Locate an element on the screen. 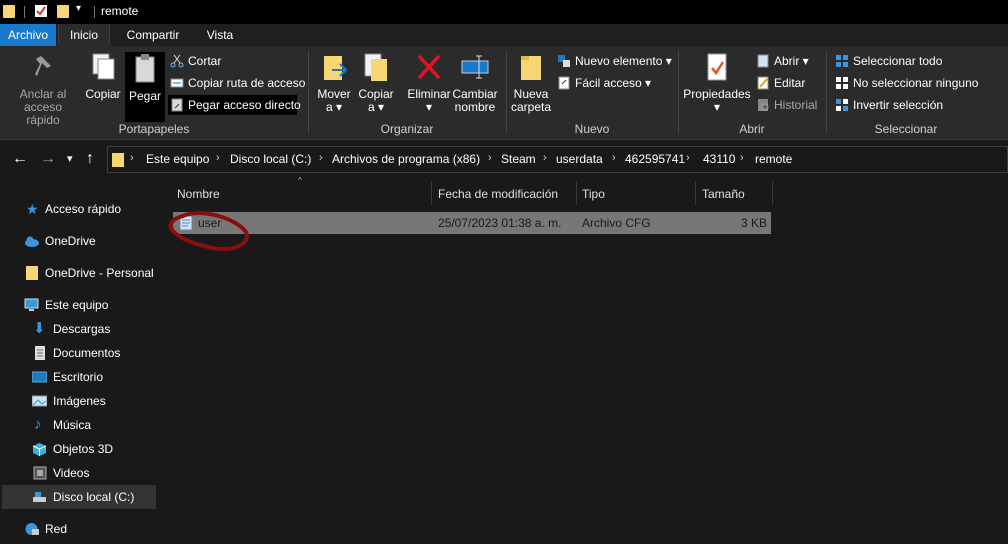  breadcrumb-item: userdata is located at coordinates (579, 159).